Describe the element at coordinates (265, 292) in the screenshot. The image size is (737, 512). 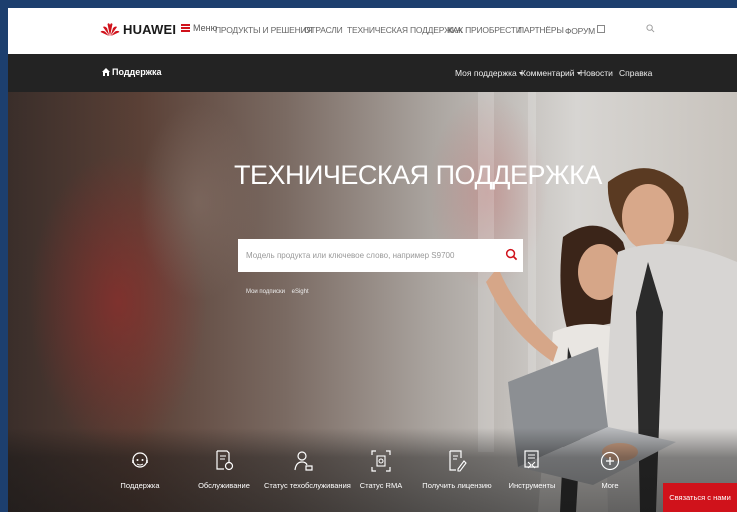
I see `quick-link-subscriptions: Мои подписки` at that location.